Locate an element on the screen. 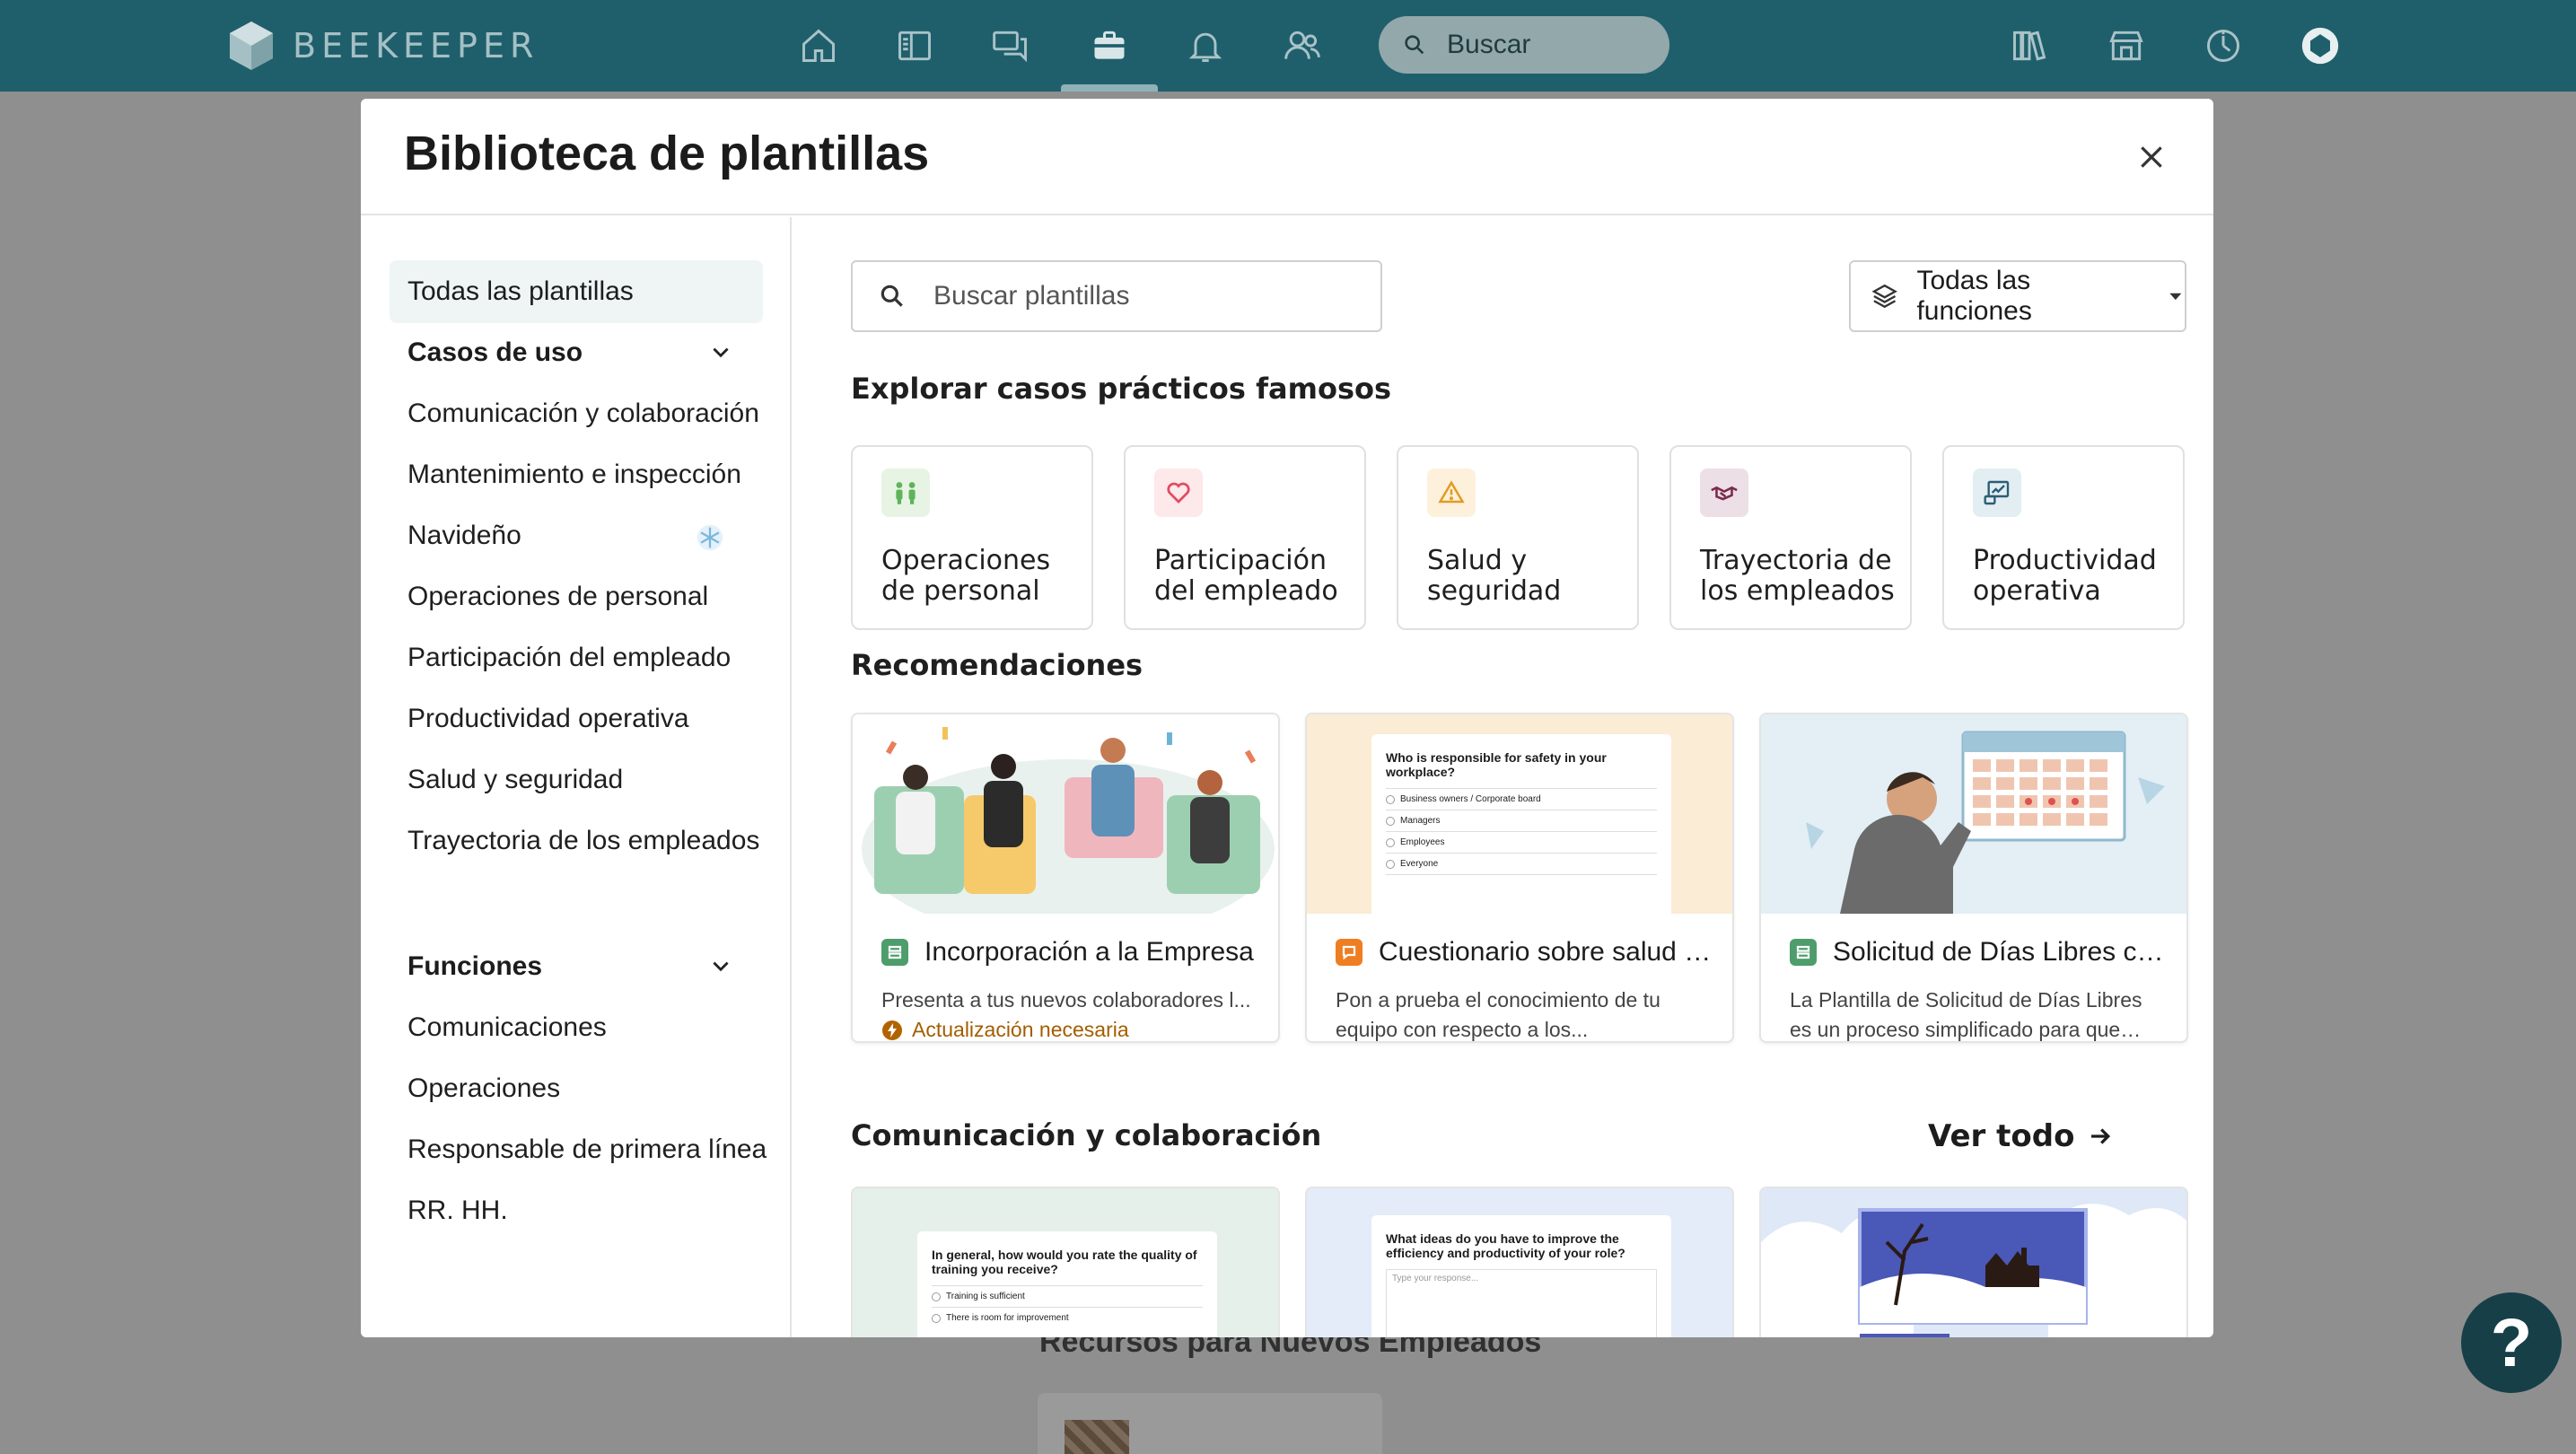 The height and width of the screenshot is (1454, 2576). dashboard-icon is located at coordinates (2223, 46).